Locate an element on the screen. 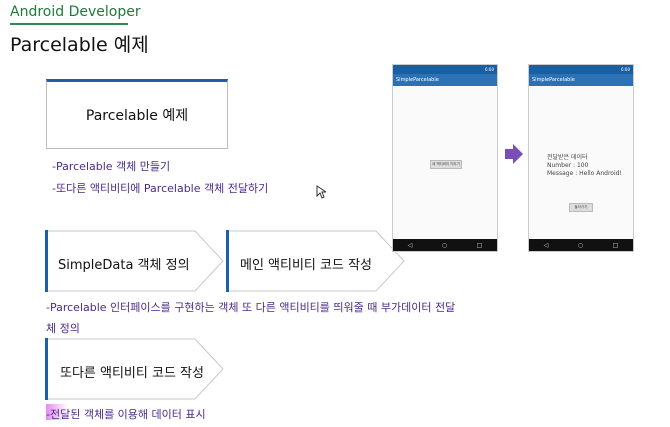 The image size is (670, 427). note-display-data: -전달된 객체를 이용해 데이터 표시 is located at coordinates (126, 414).